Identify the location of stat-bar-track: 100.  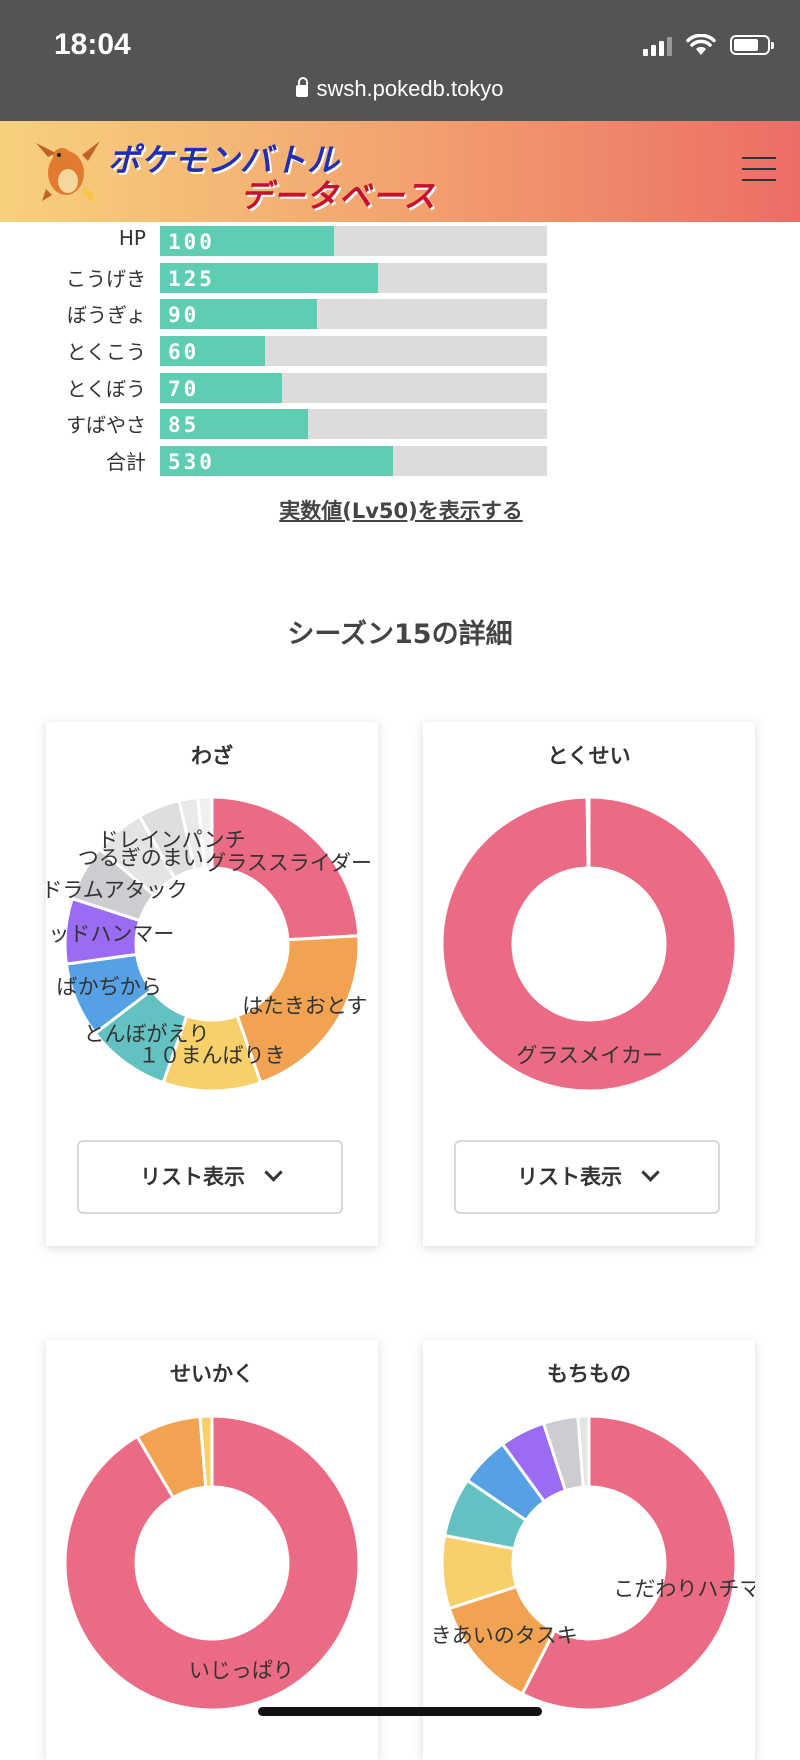
(353, 241).